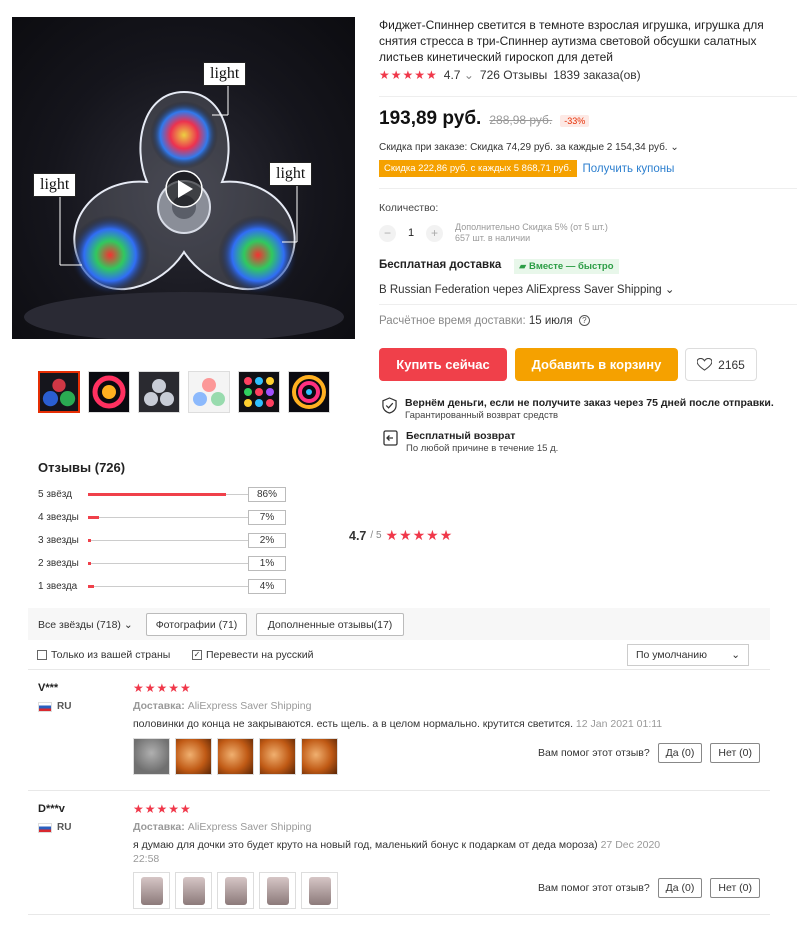 This screenshot has width=800, height=946. I want to click on quantity-minus-button: −, so click(387, 233).